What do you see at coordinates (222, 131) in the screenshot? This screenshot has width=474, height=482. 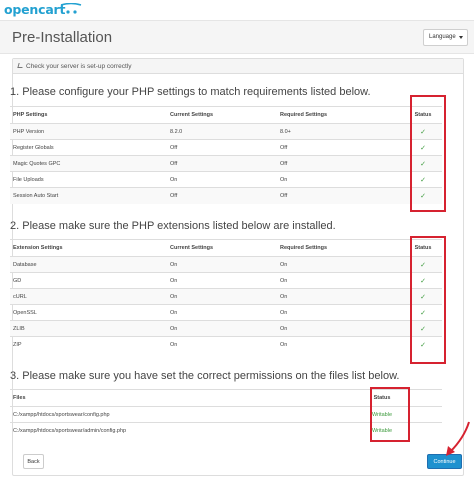 I see `current-value: 8.2.0` at bounding box center [222, 131].